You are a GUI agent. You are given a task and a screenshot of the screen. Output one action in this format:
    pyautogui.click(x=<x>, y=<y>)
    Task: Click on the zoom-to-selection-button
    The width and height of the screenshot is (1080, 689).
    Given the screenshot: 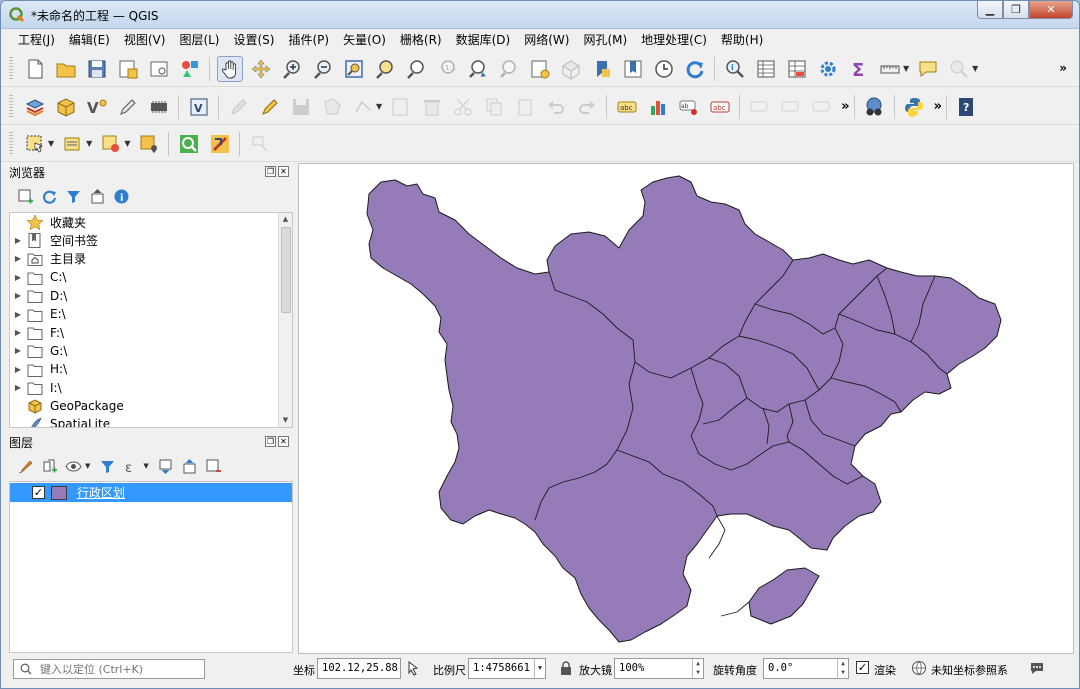 What is the action you would take?
    pyautogui.click(x=385, y=69)
    